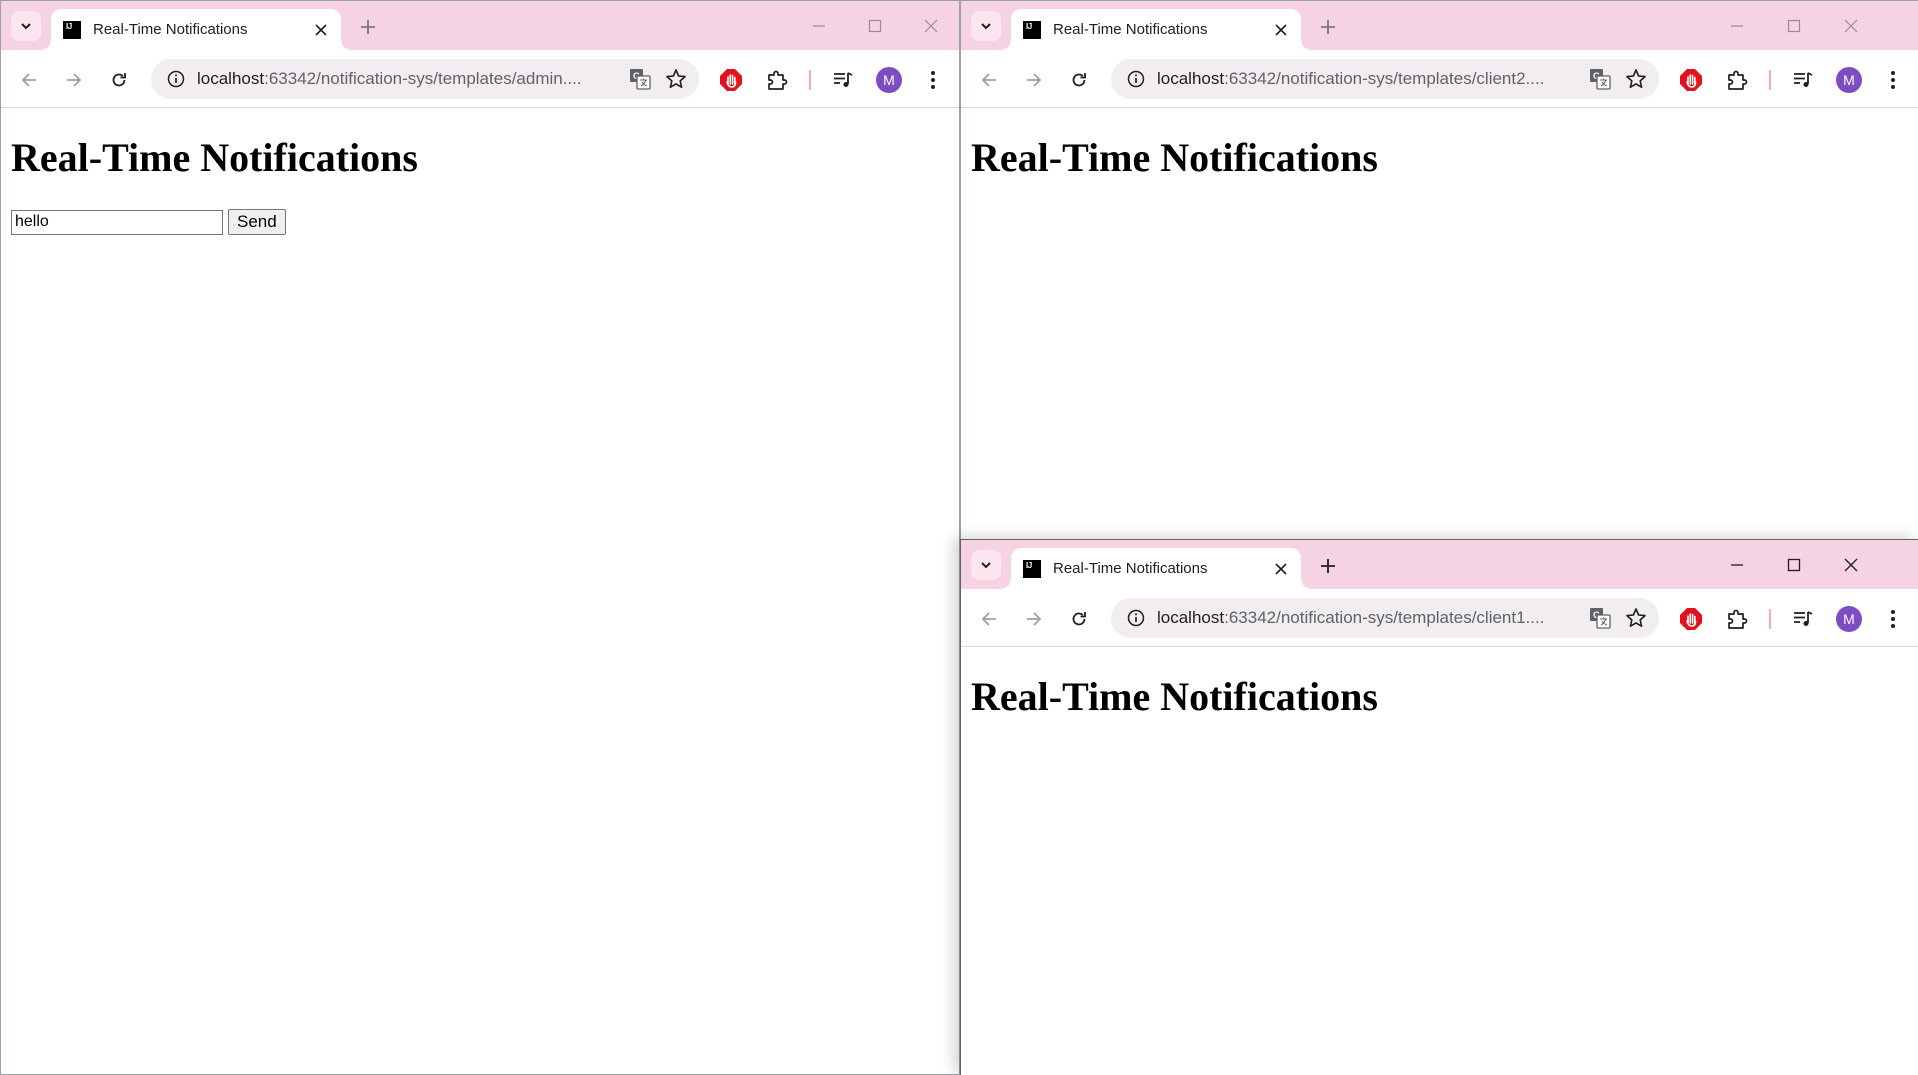 The height and width of the screenshot is (1075, 1918). Describe the element at coordinates (1439, 697) in the screenshot. I see `page-content: Real-Time Notifications` at that location.